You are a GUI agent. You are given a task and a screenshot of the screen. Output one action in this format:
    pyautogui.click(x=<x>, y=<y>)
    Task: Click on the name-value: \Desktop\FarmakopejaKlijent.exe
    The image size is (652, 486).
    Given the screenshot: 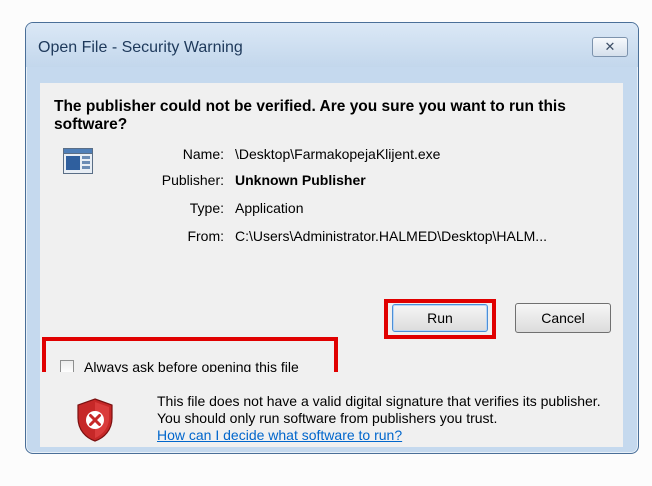 What is the action you would take?
    pyautogui.click(x=338, y=154)
    